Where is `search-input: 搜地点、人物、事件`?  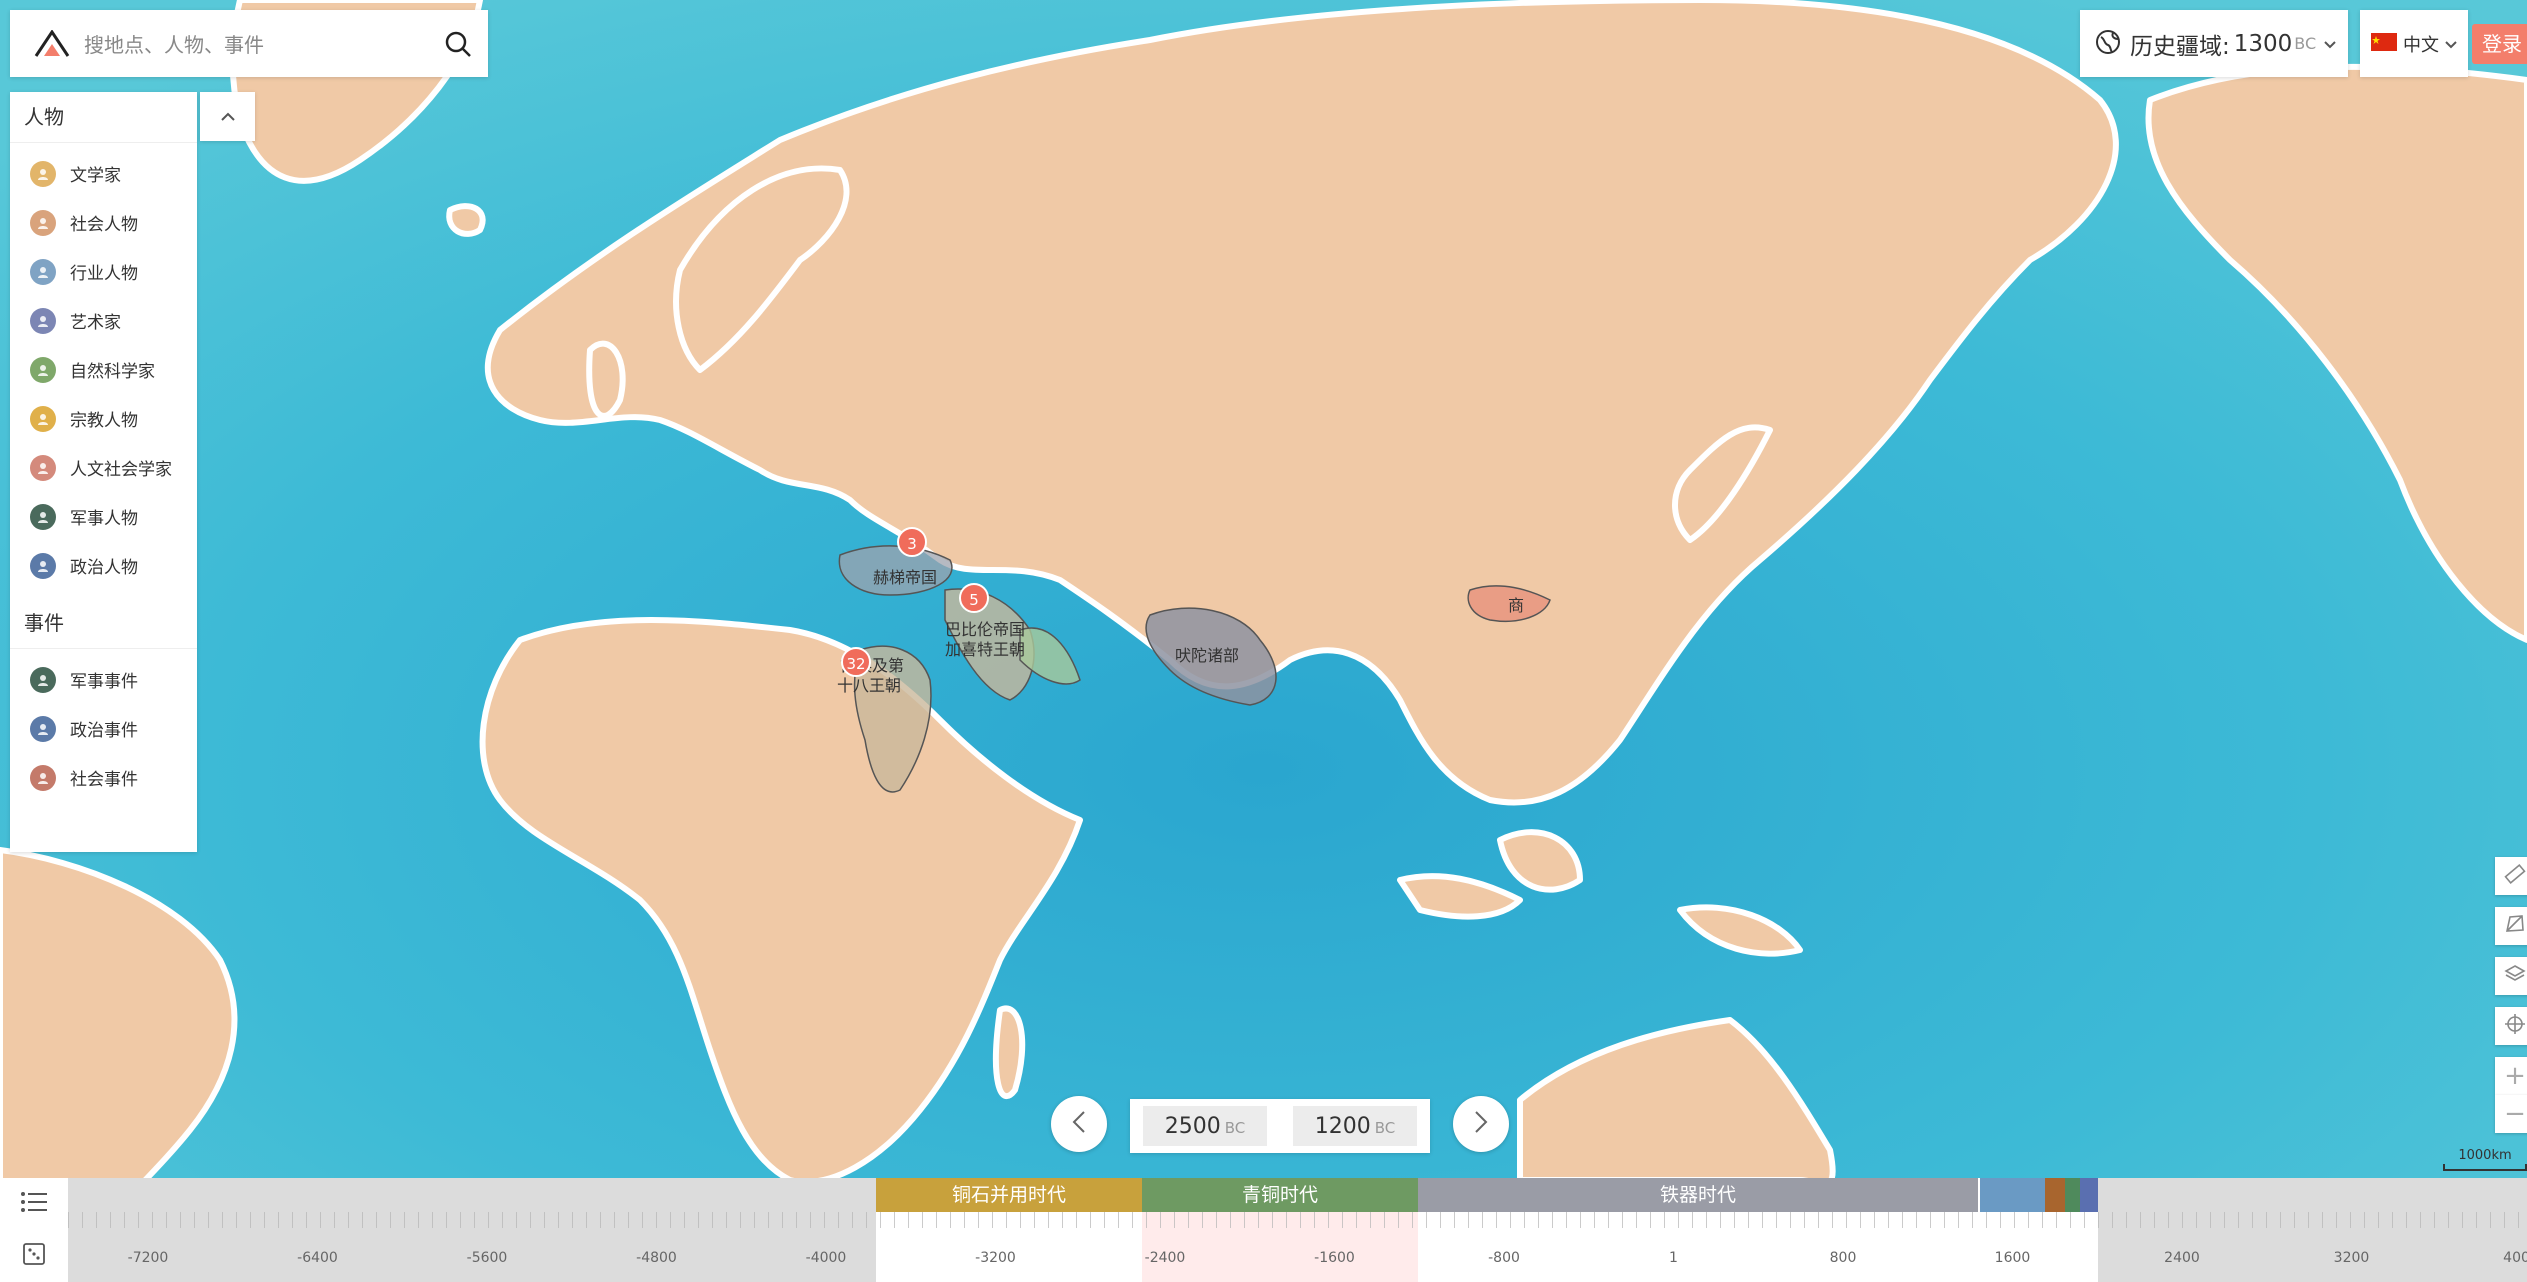
search-input: 搜地点、人物、事件 is located at coordinates (256, 43).